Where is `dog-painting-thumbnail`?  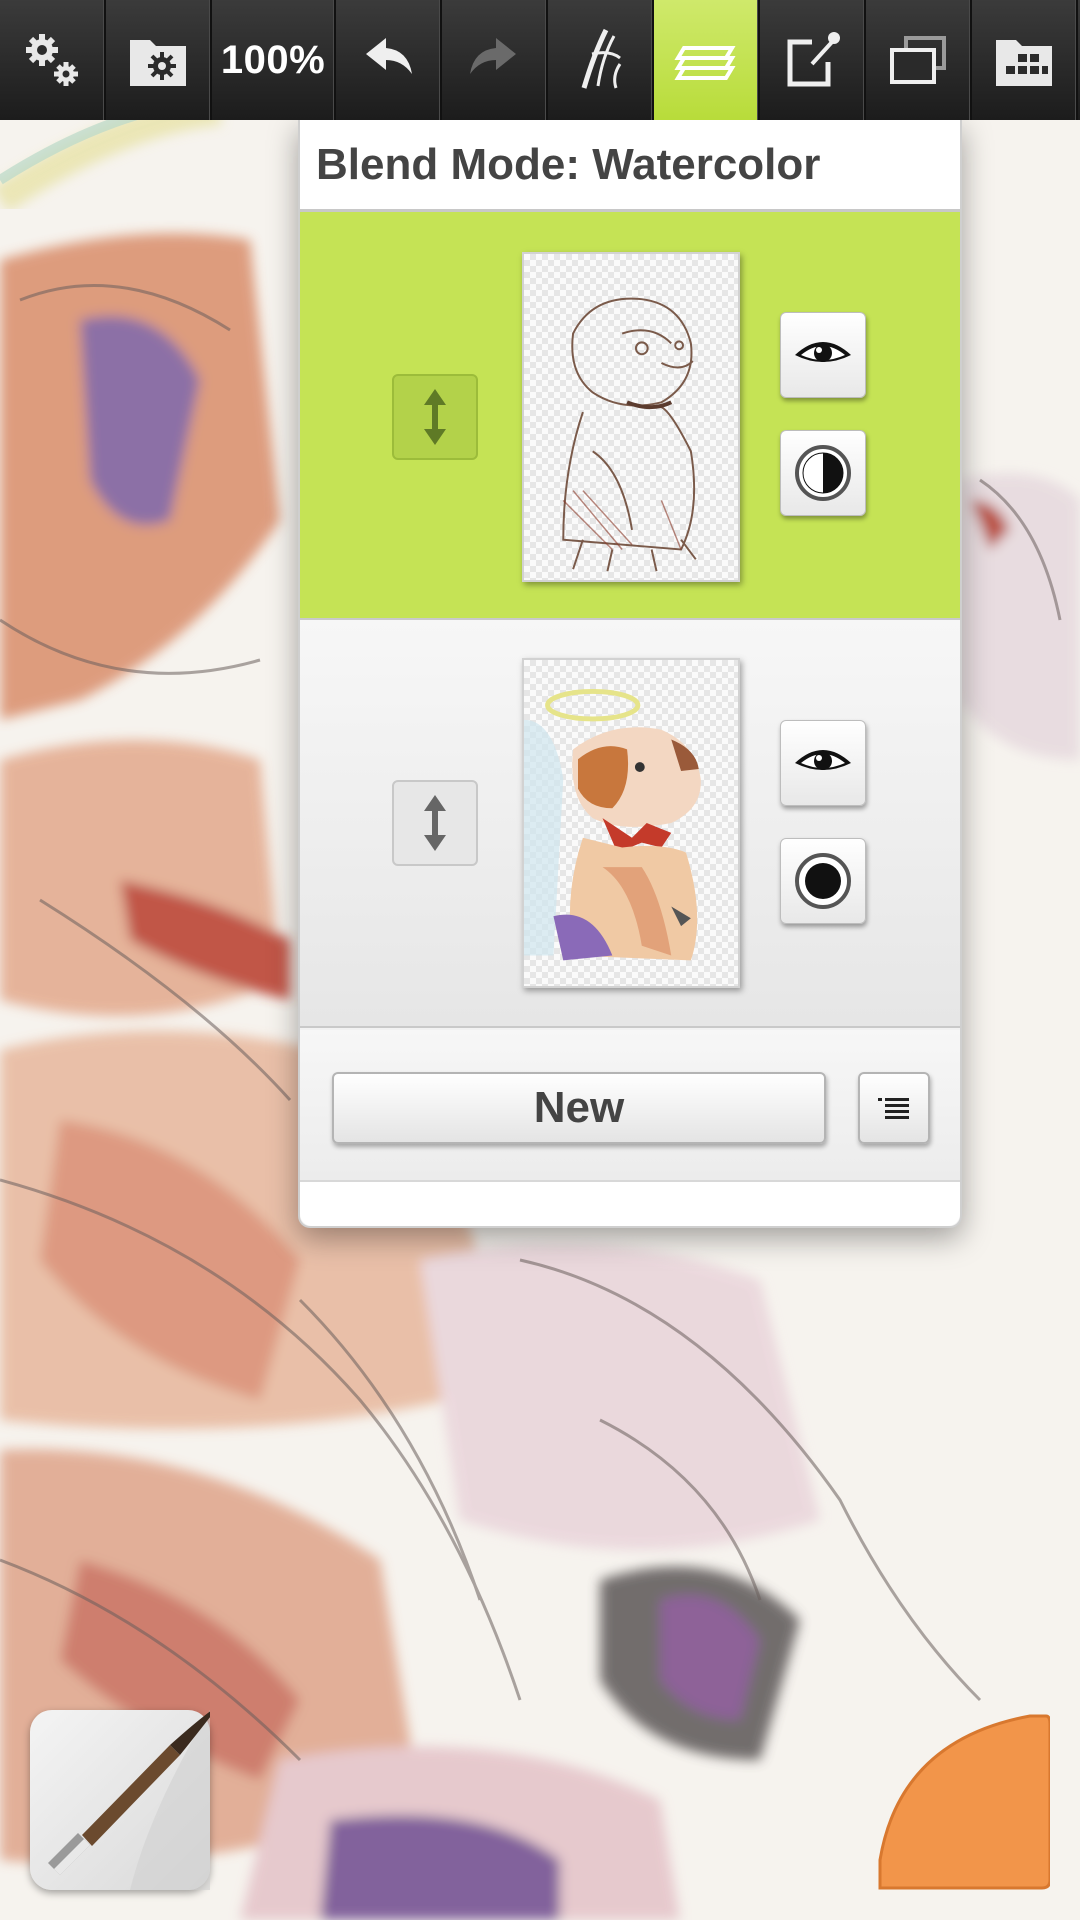
dog-painting-thumbnail is located at coordinates (612, 825).